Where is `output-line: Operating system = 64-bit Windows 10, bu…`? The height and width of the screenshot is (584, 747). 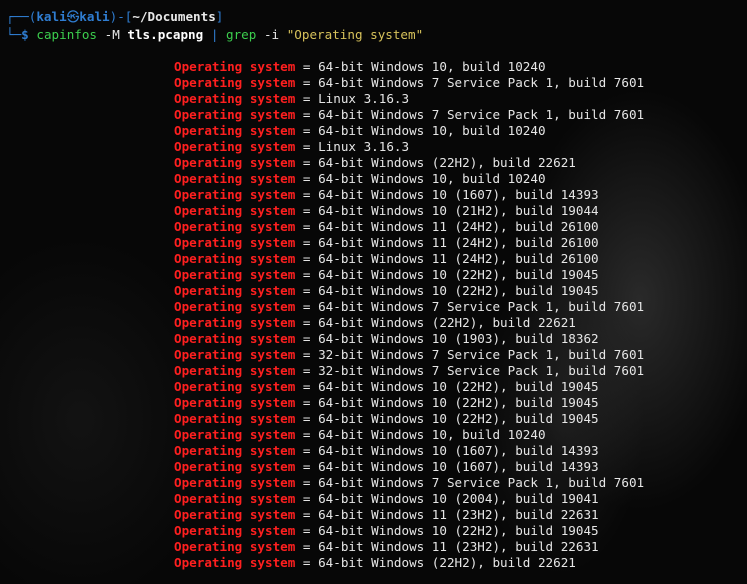 output-line: Operating system = 64-bit Windows 10, bu… is located at coordinates (409, 131).